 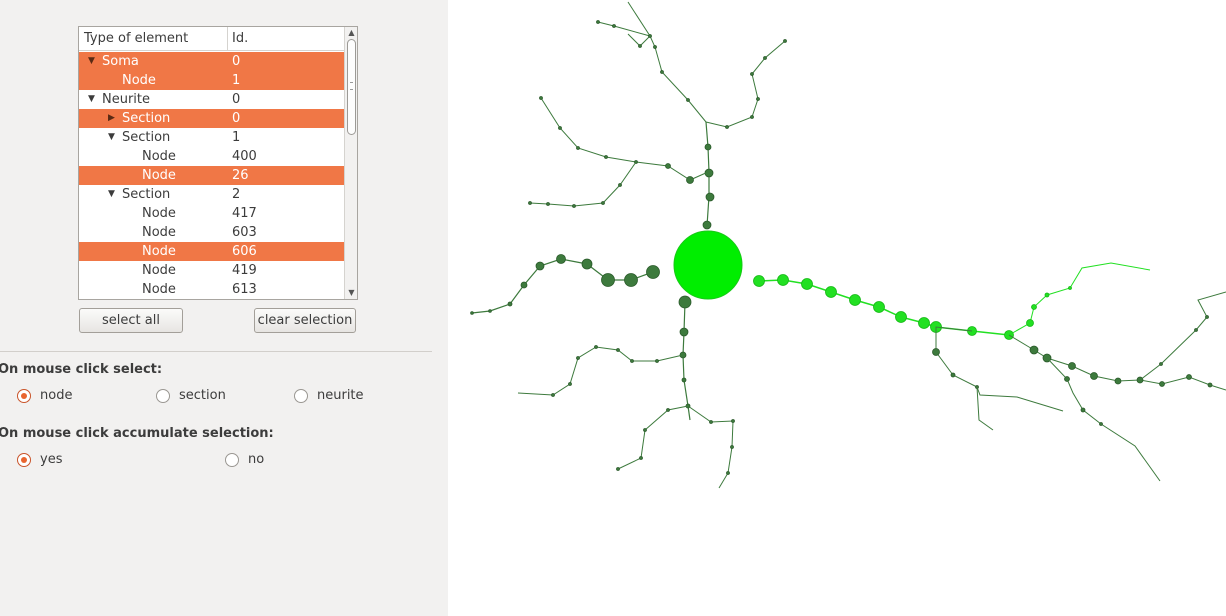 What do you see at coordinates (201, 396) in the screenshot?
I see `radio-section: section` at bounding box center [201, 396].